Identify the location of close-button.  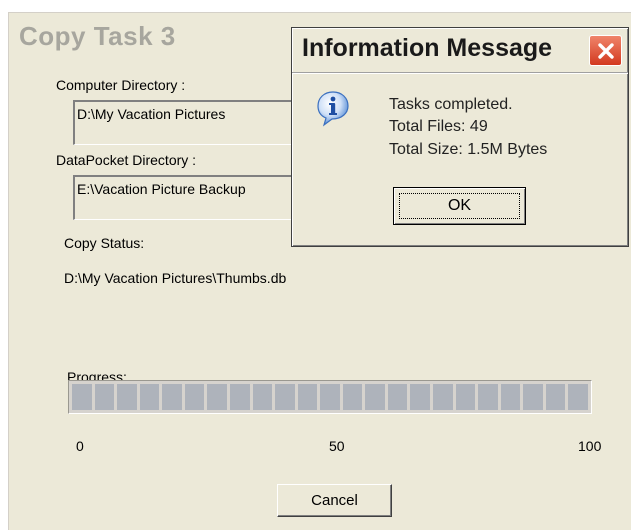
(605, 50).